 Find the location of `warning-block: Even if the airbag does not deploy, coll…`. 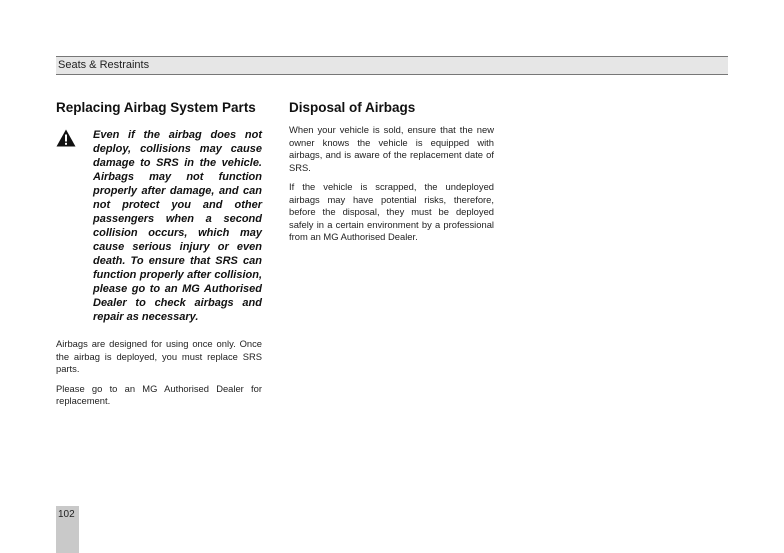

warning-block: Even if the airbag does not deploy, coll… is located at coordinates (159, 226).